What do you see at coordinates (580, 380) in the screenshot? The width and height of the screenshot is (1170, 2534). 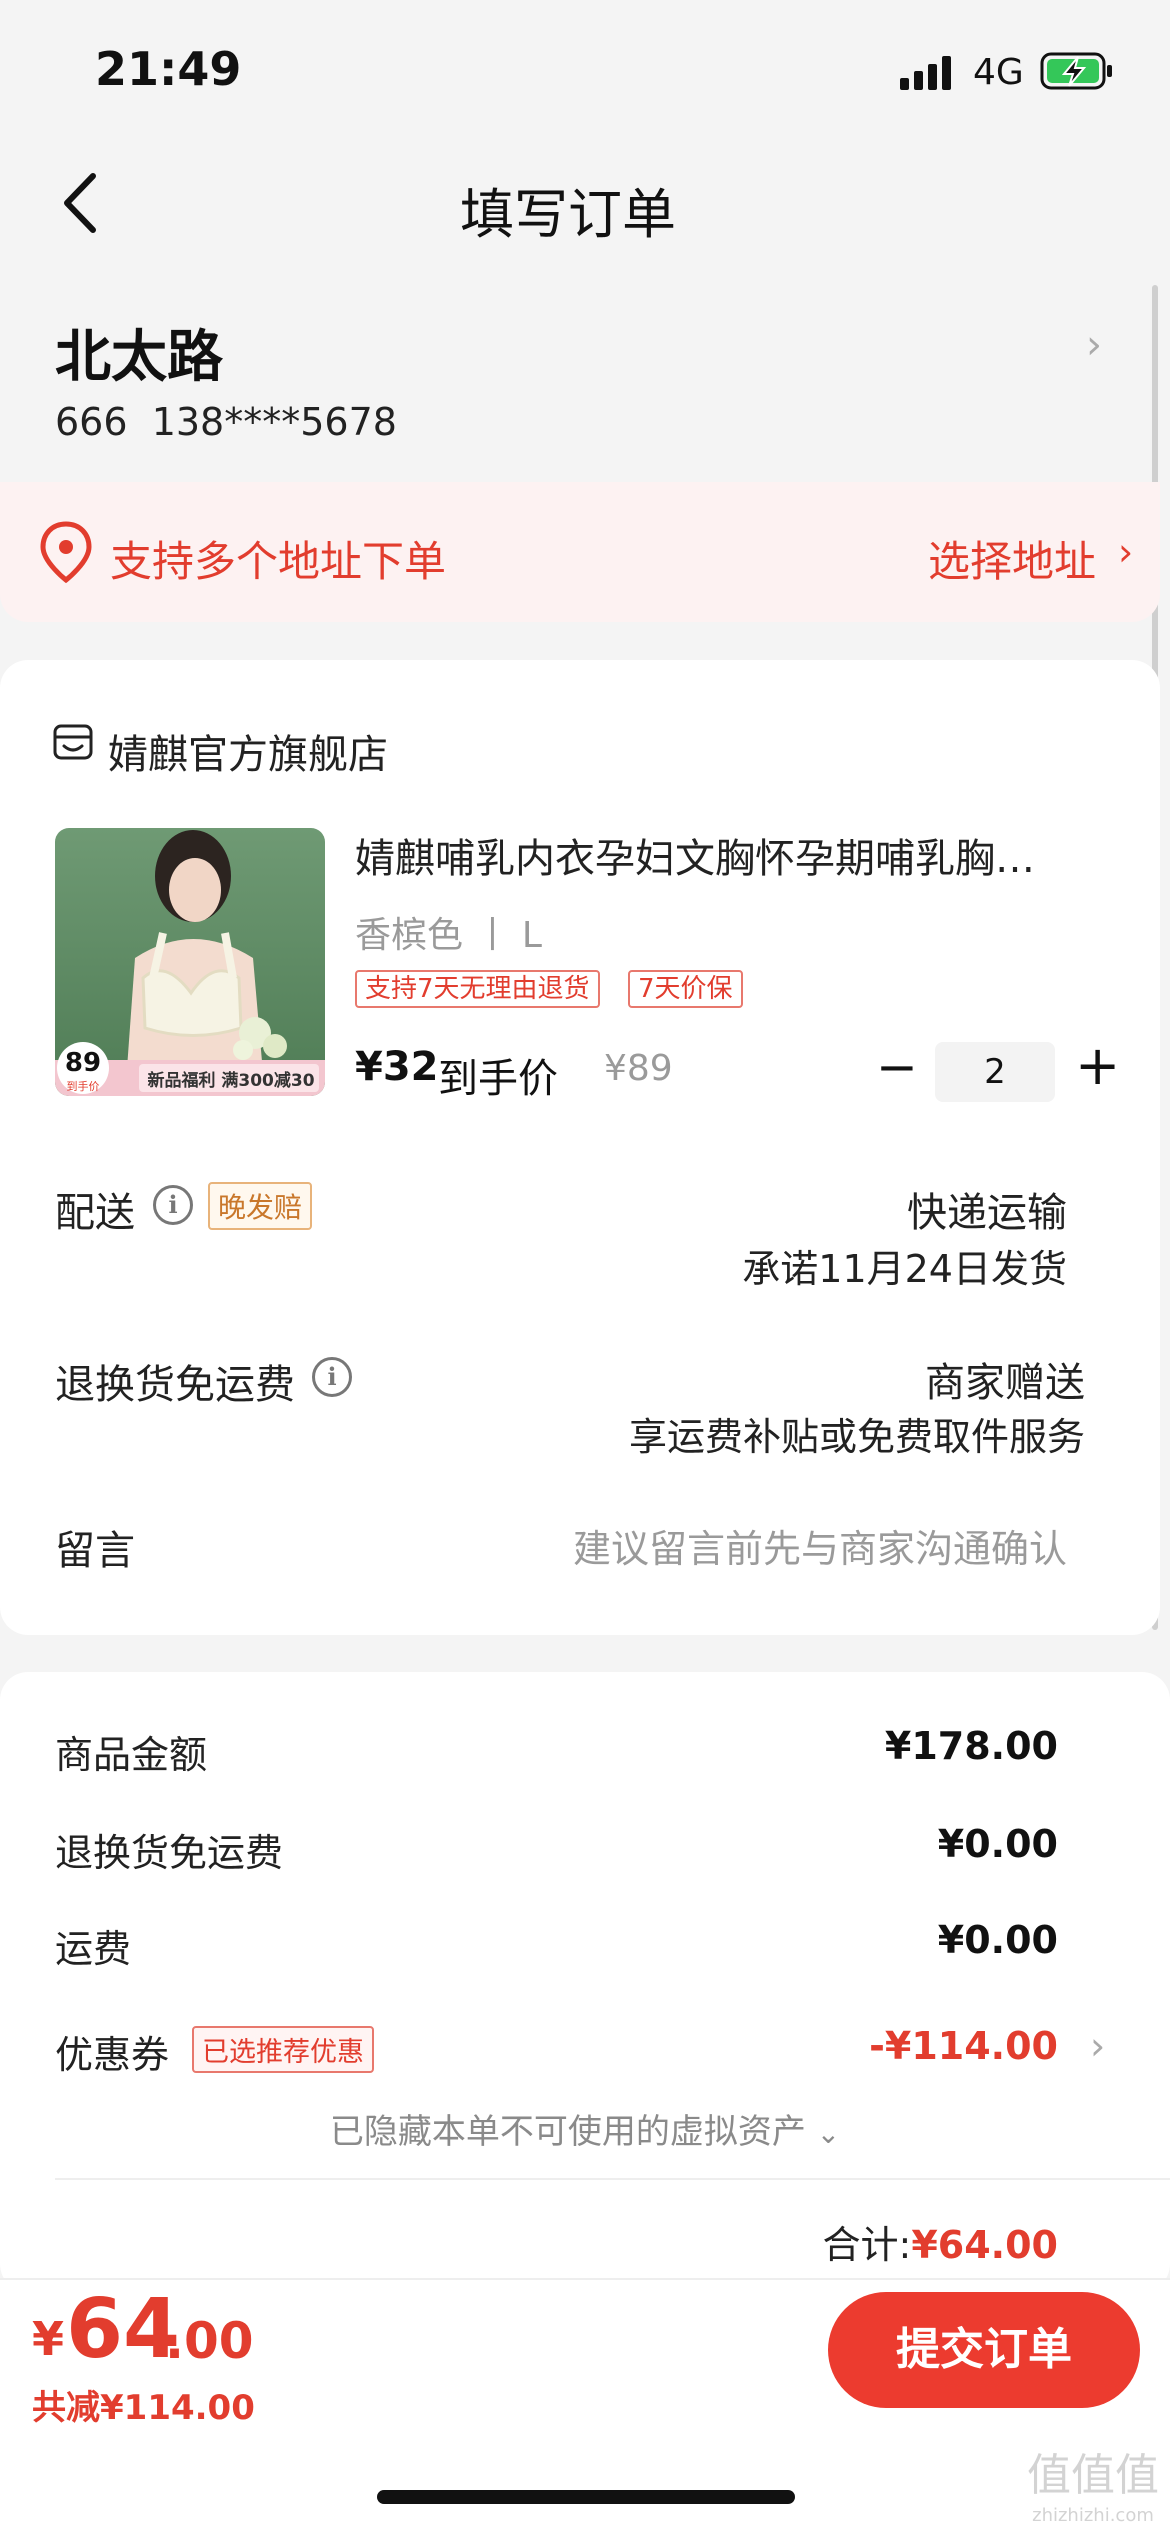 I see `address-section: 北太路 666 138****5678 ›` at bounding box center [580, 380].